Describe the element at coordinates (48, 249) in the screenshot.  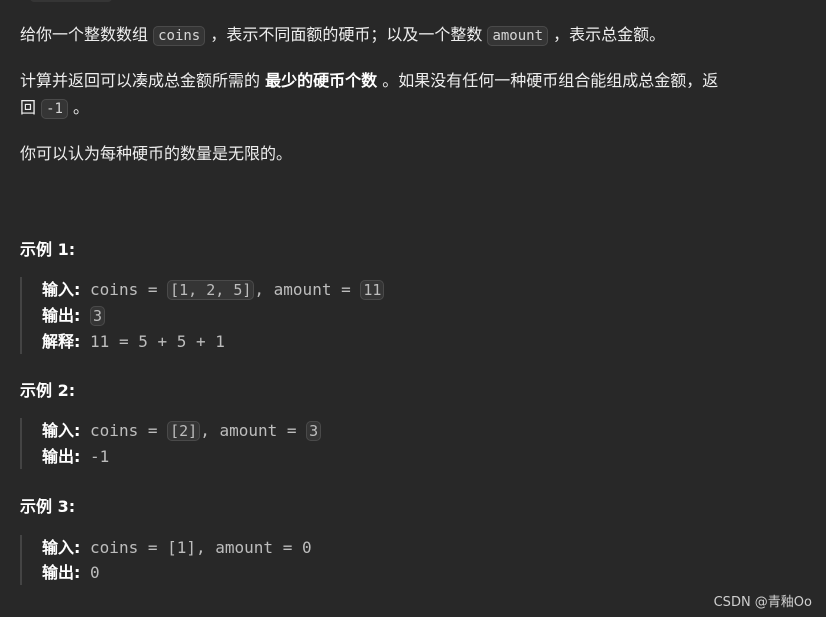
I see `example-1-title: 示例 1:` at that location.